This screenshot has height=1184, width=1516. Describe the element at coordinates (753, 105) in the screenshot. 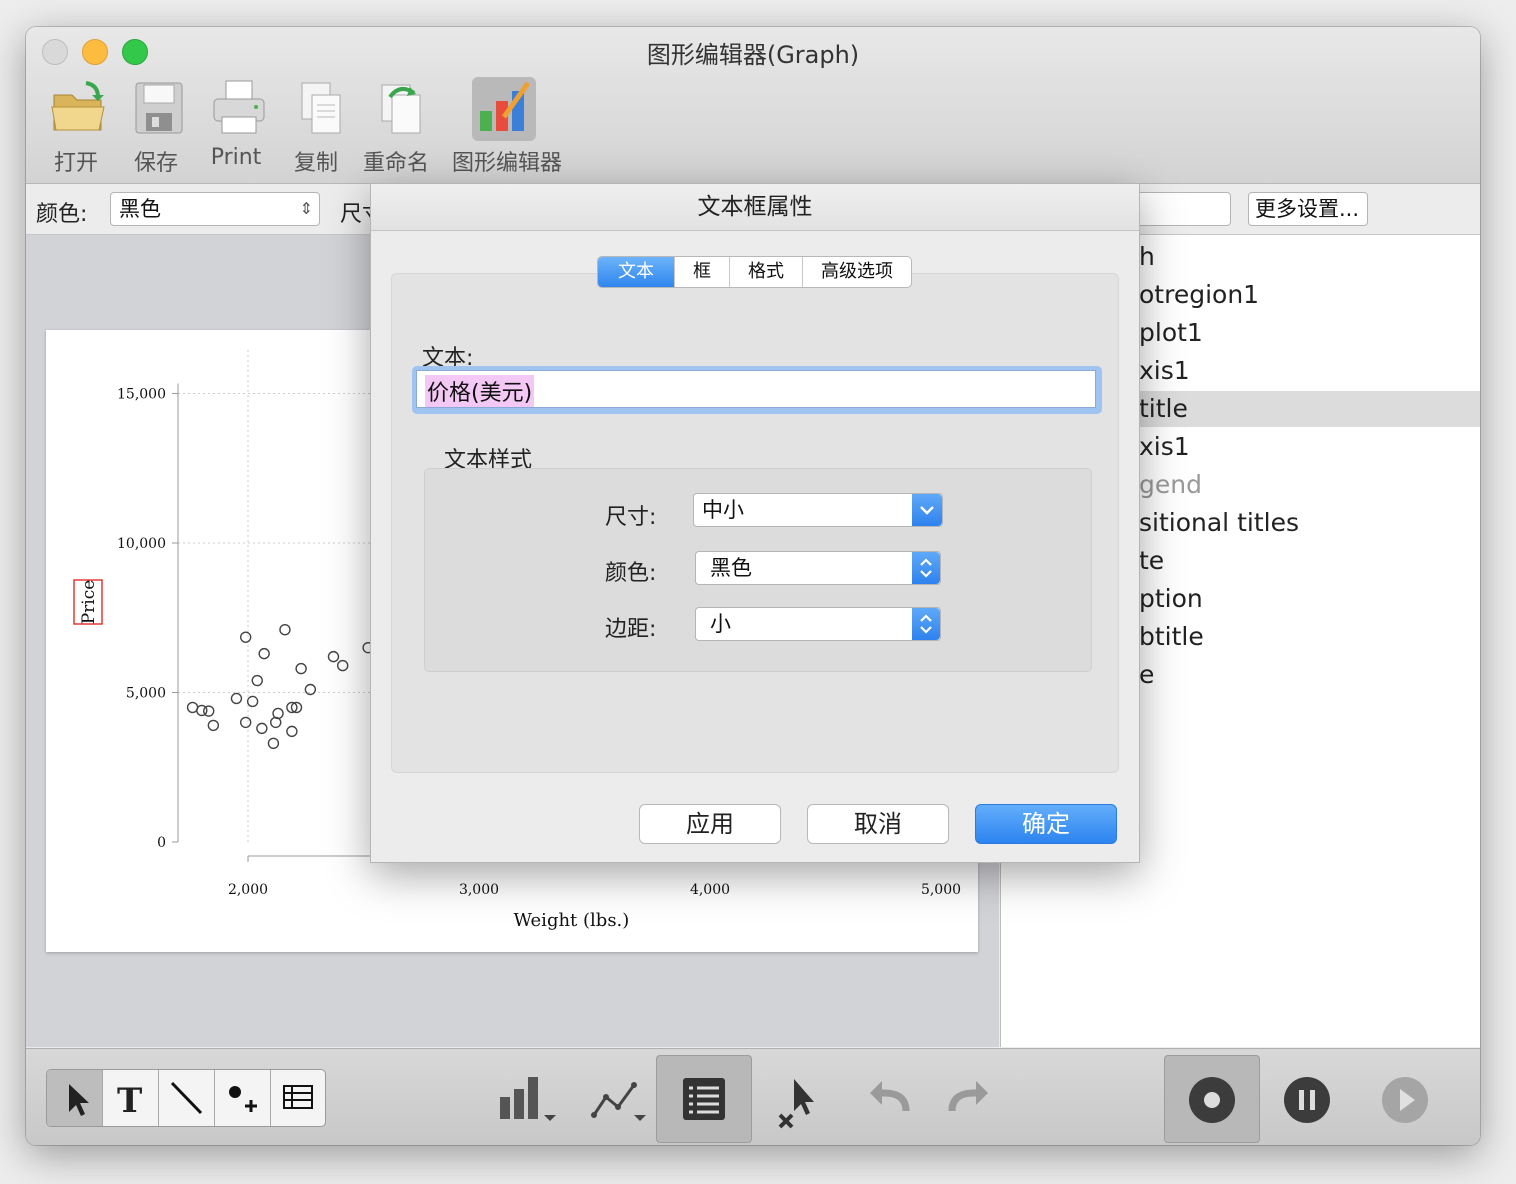

I see `titlebar: 图形编辑器(Graph) 打开 保存 Print 复制 重命名 图形编辑器` at that location.